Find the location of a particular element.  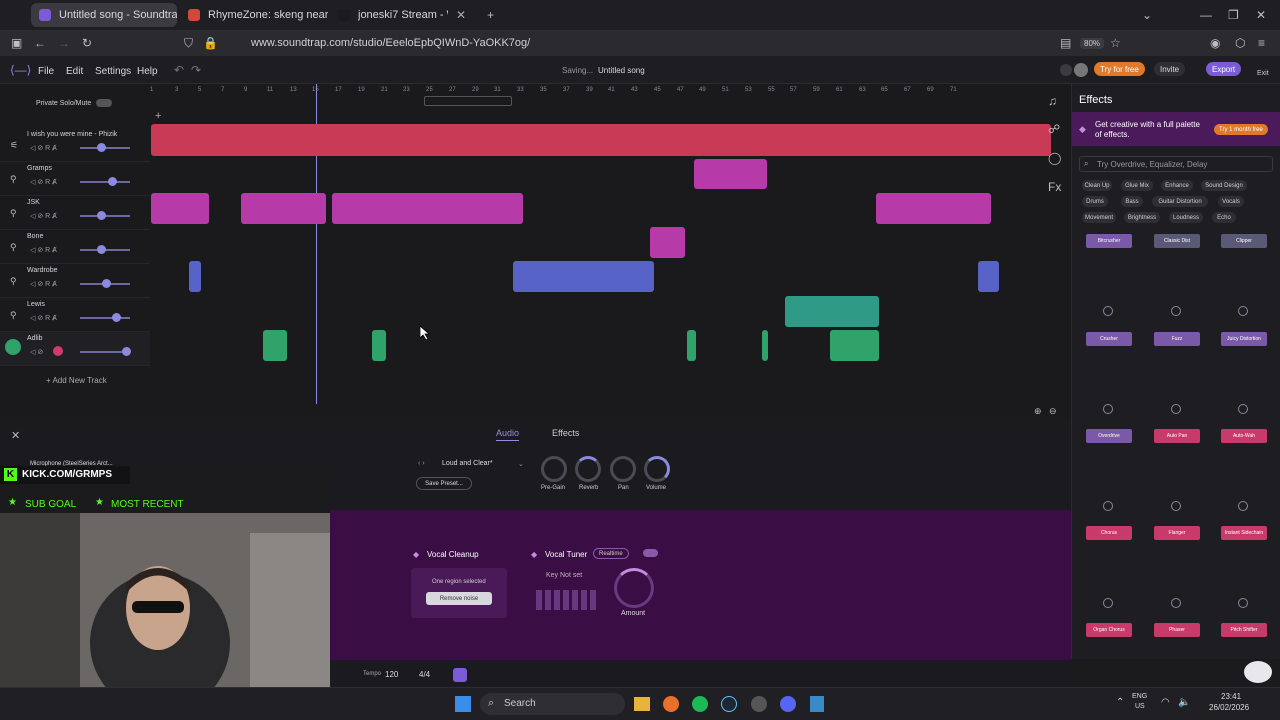

effect-card: Juicy Distortion is located at coordinates (1244, 374).